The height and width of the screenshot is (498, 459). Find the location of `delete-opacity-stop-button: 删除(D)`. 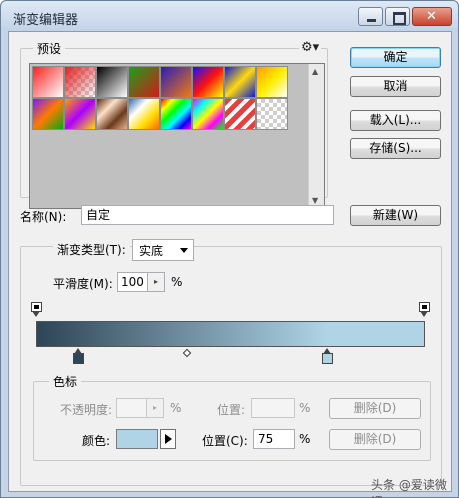

delete-opacity-stop-button: 删除(D) is located at coordinates (375, 408).